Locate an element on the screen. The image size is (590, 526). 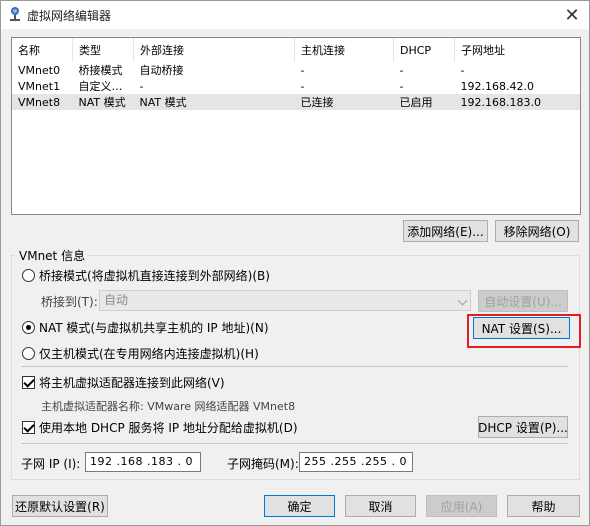
list-header: 名称 类型 外部连接 主机连接 DHCP 子网地址 is located at coordinates (296, 50).